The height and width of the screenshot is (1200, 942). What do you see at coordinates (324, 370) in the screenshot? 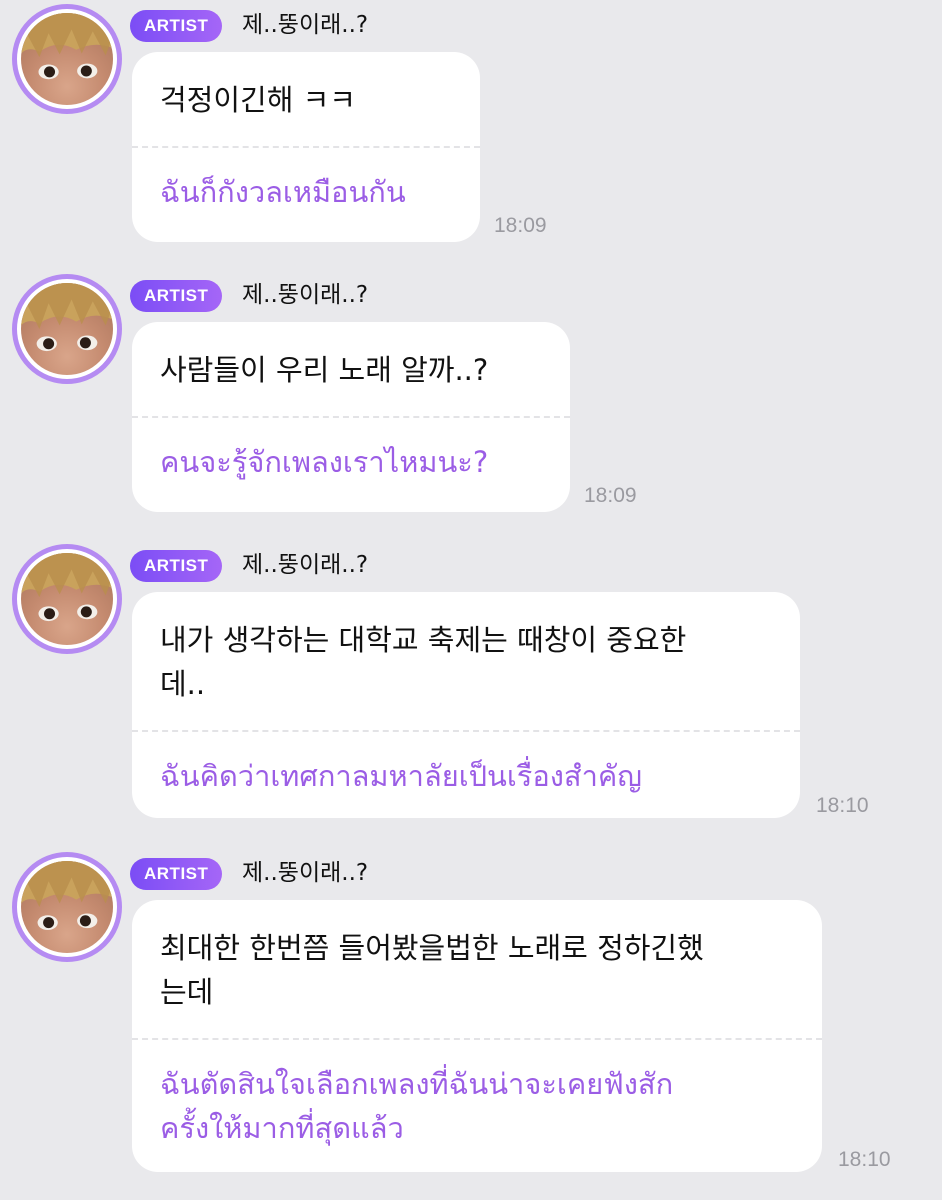
I see `original-text: 사람들이 우리 노래 알까..?` at bounding box center [324, 370].